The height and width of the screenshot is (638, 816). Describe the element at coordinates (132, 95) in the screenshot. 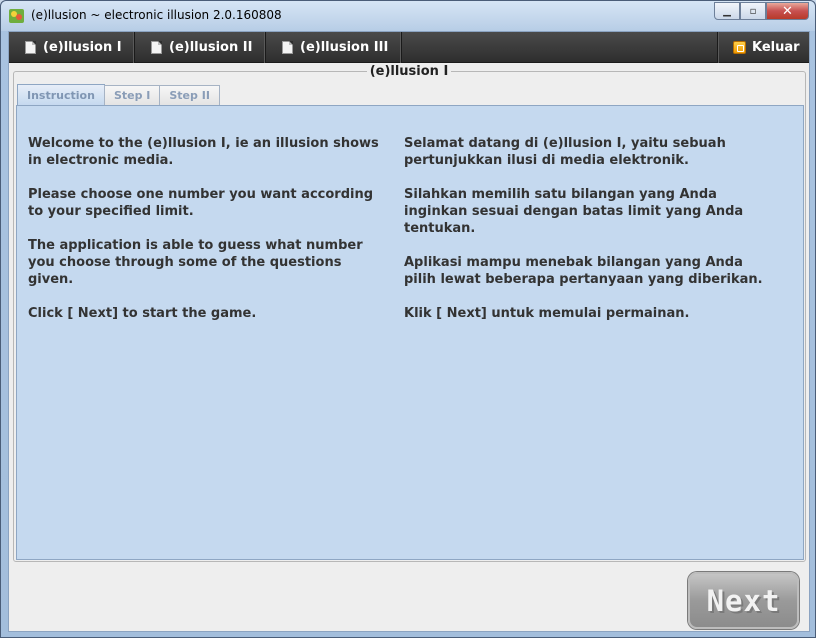

I see `tab-step-1: Step I` at that location.